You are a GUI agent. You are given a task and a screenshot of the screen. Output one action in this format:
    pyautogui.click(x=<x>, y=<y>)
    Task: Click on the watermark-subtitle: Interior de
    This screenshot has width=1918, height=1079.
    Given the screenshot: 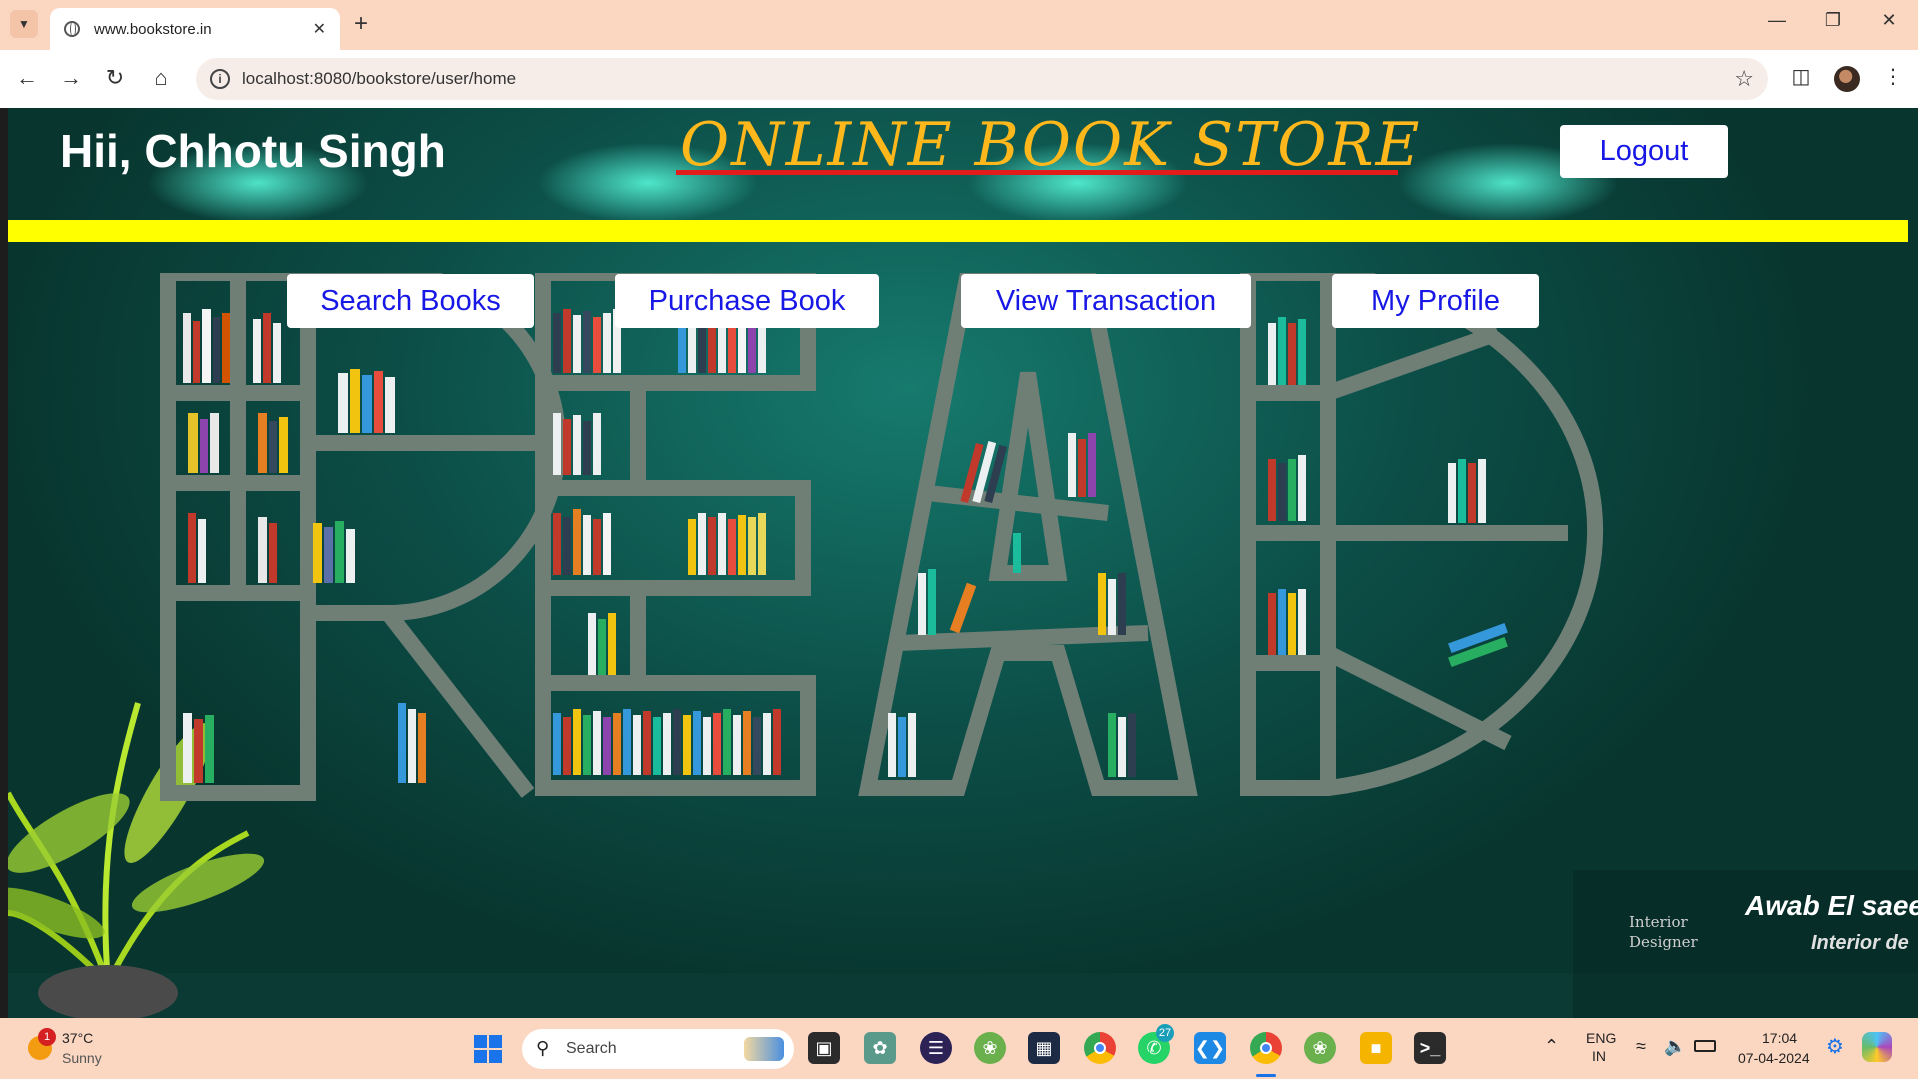 What is the action you would take?
    pyautogui.click(x=1860, y=943)
    